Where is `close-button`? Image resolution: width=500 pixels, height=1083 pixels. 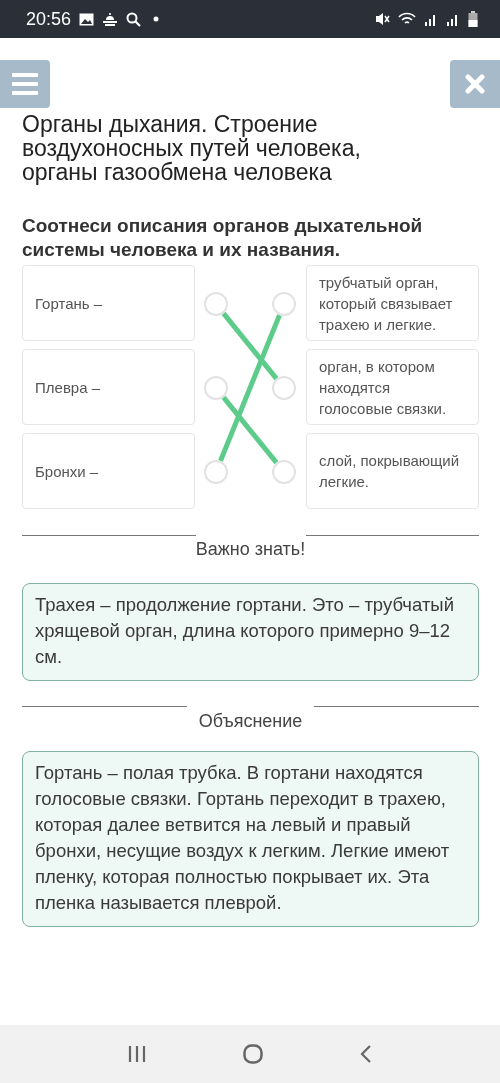 close-button is located at coordinates (475, 84).